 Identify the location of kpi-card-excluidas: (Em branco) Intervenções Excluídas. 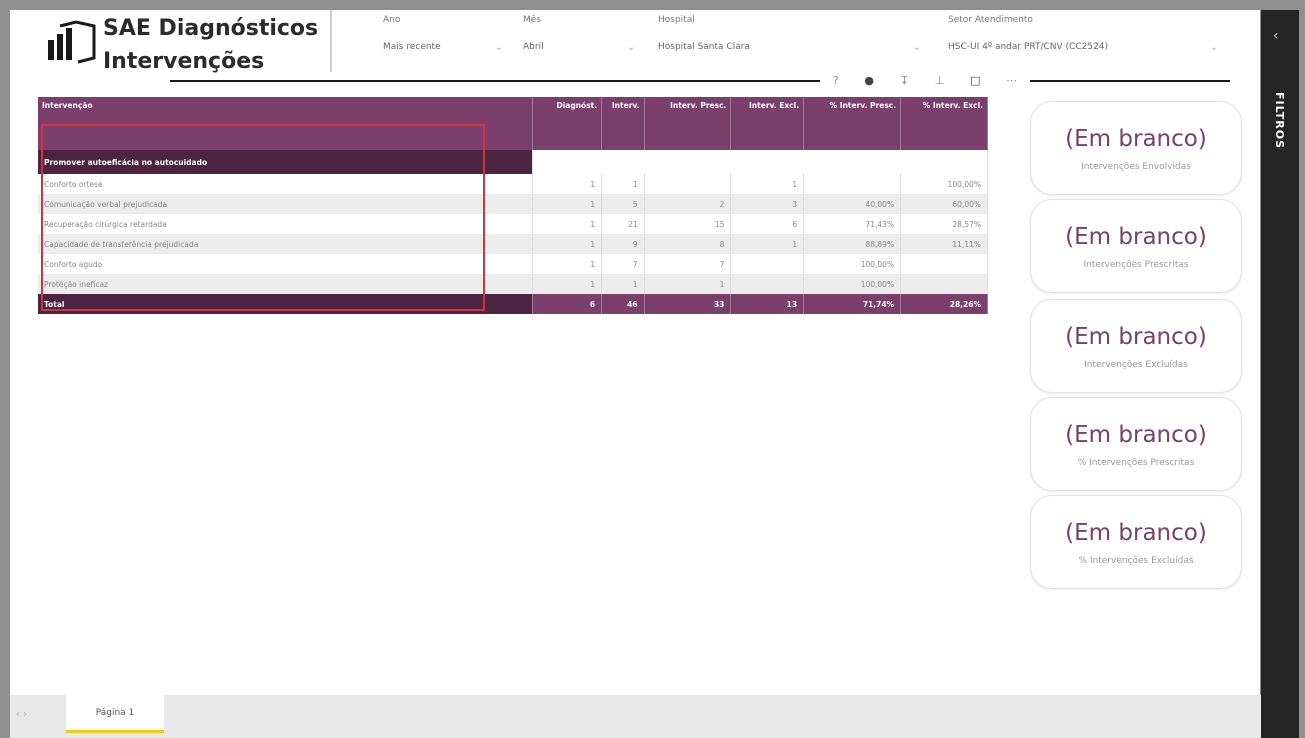
(1136, 346).